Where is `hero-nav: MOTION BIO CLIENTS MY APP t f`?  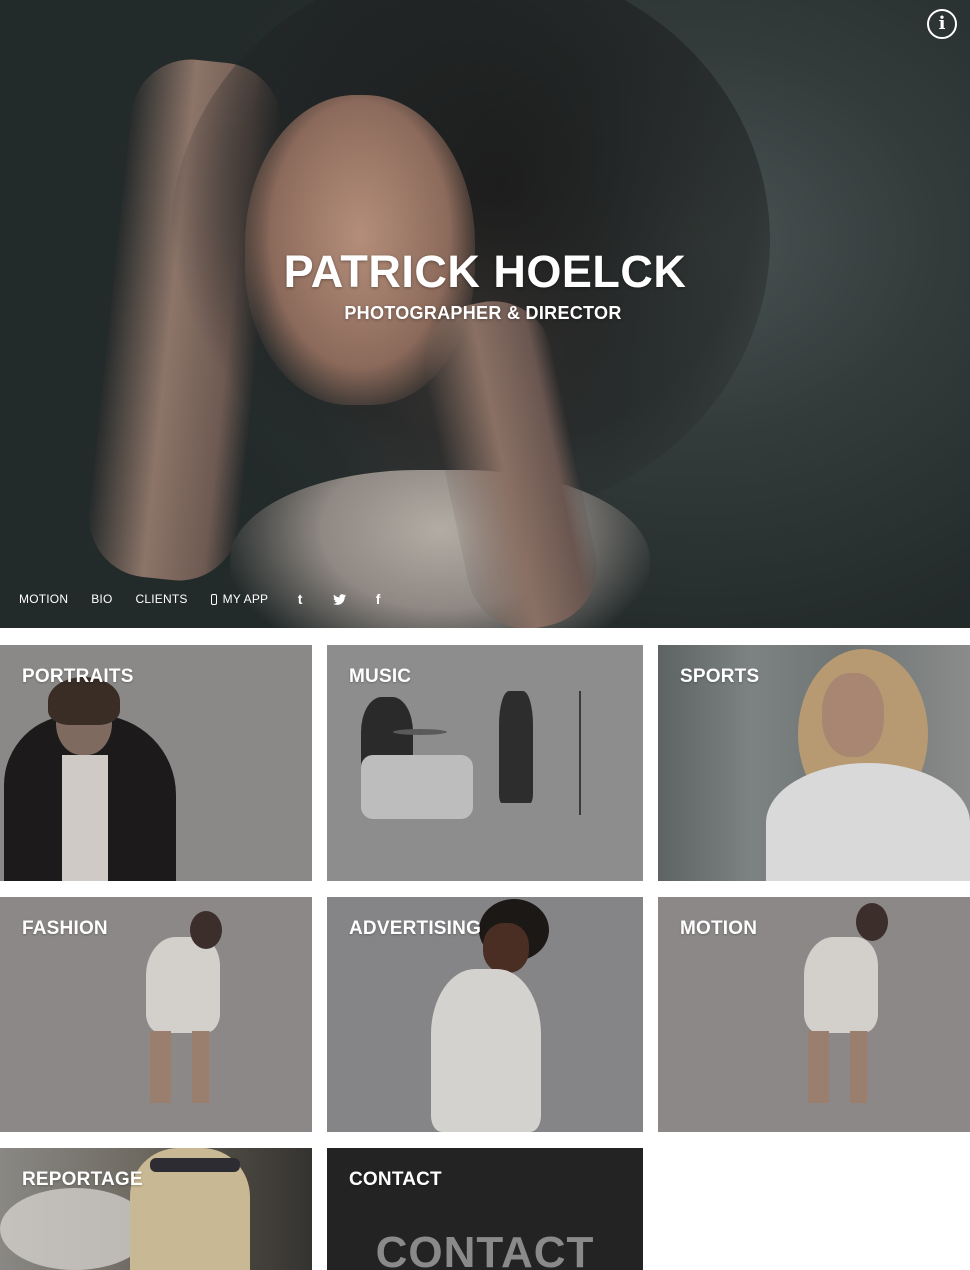
hero-nav: MOTION BIO CLIENTS MY APP t f is located at coordinates (213, 599).